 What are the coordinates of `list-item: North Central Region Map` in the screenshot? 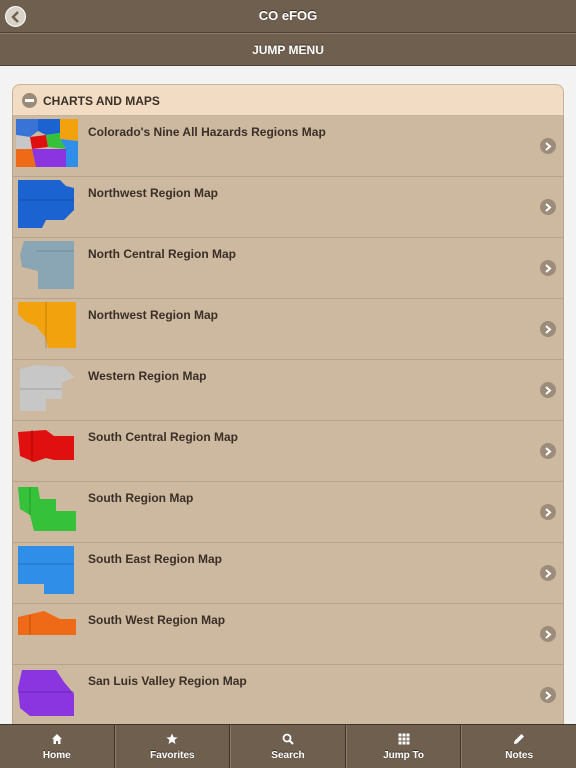 It's located at (288, 268).